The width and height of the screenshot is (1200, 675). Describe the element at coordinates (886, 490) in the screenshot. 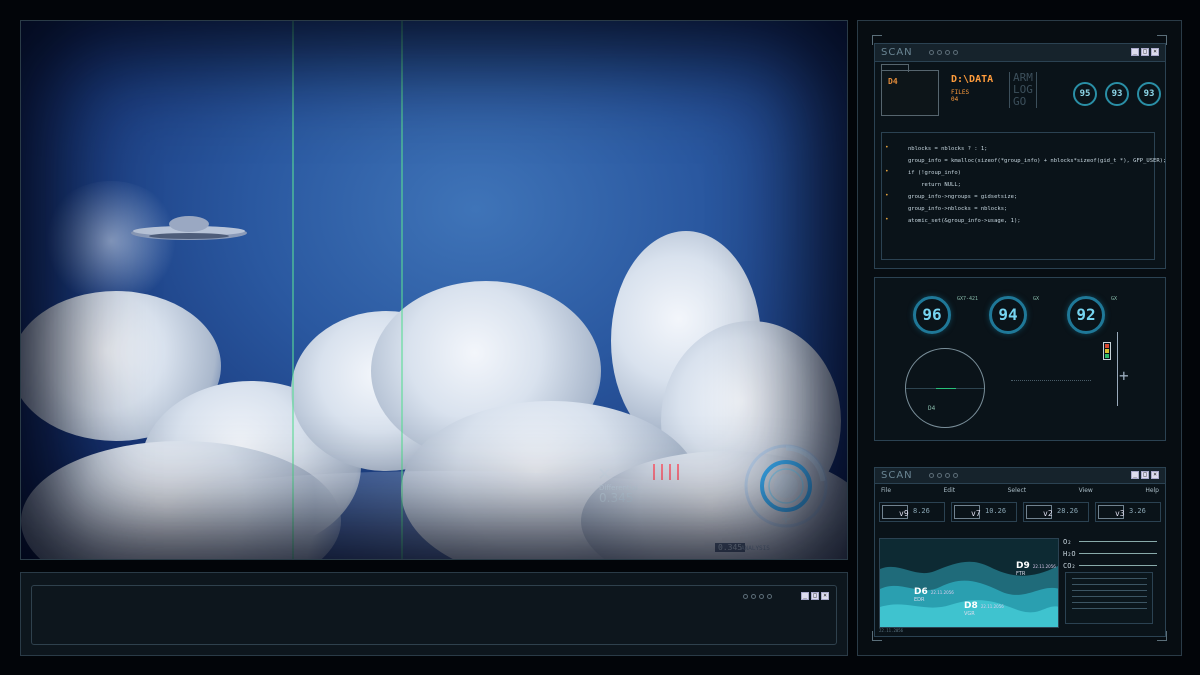

I see `menu-file: File` at that location.